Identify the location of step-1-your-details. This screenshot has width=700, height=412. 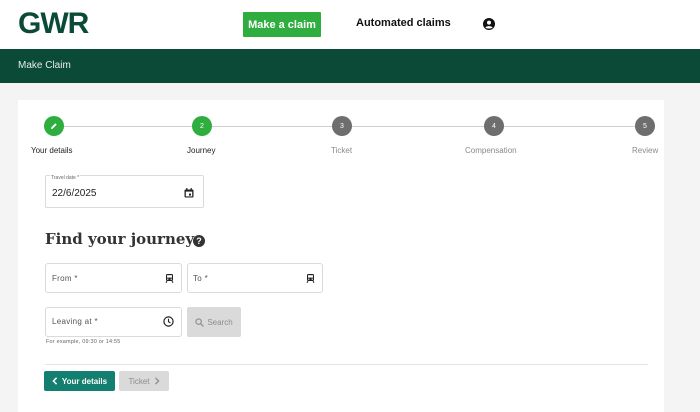
(54, 126).